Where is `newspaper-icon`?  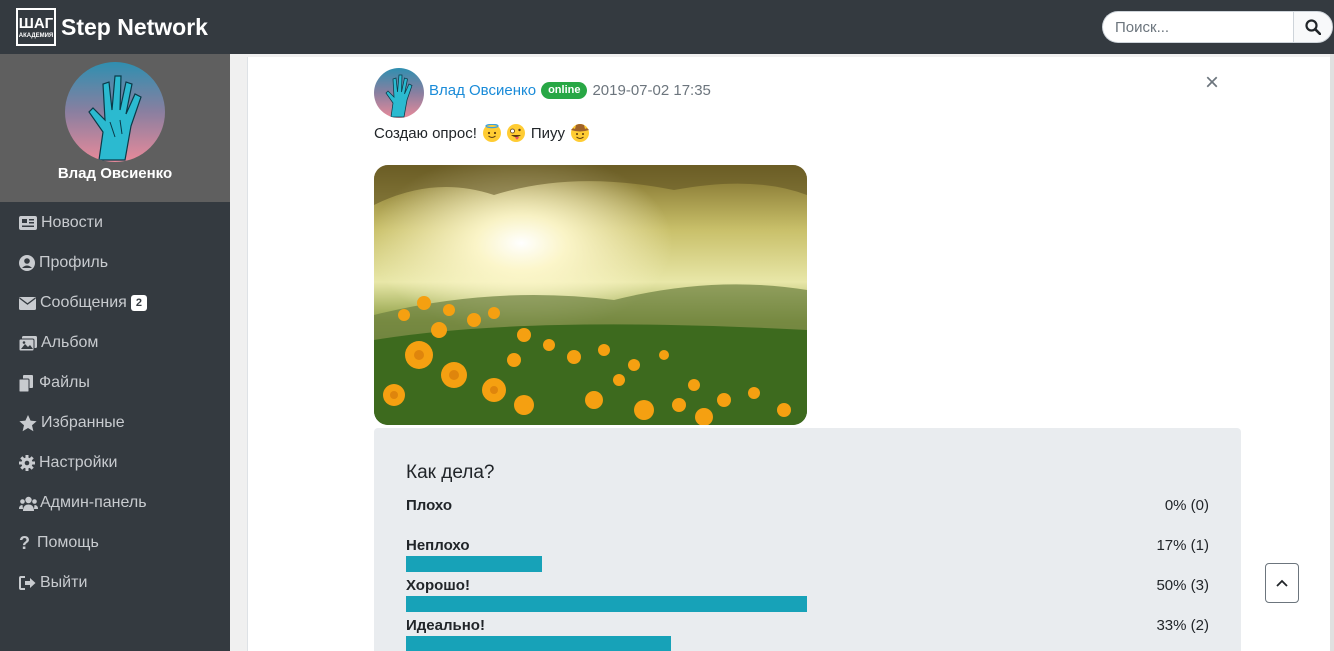
newspaper-icon is located at coordinates (28, 223).